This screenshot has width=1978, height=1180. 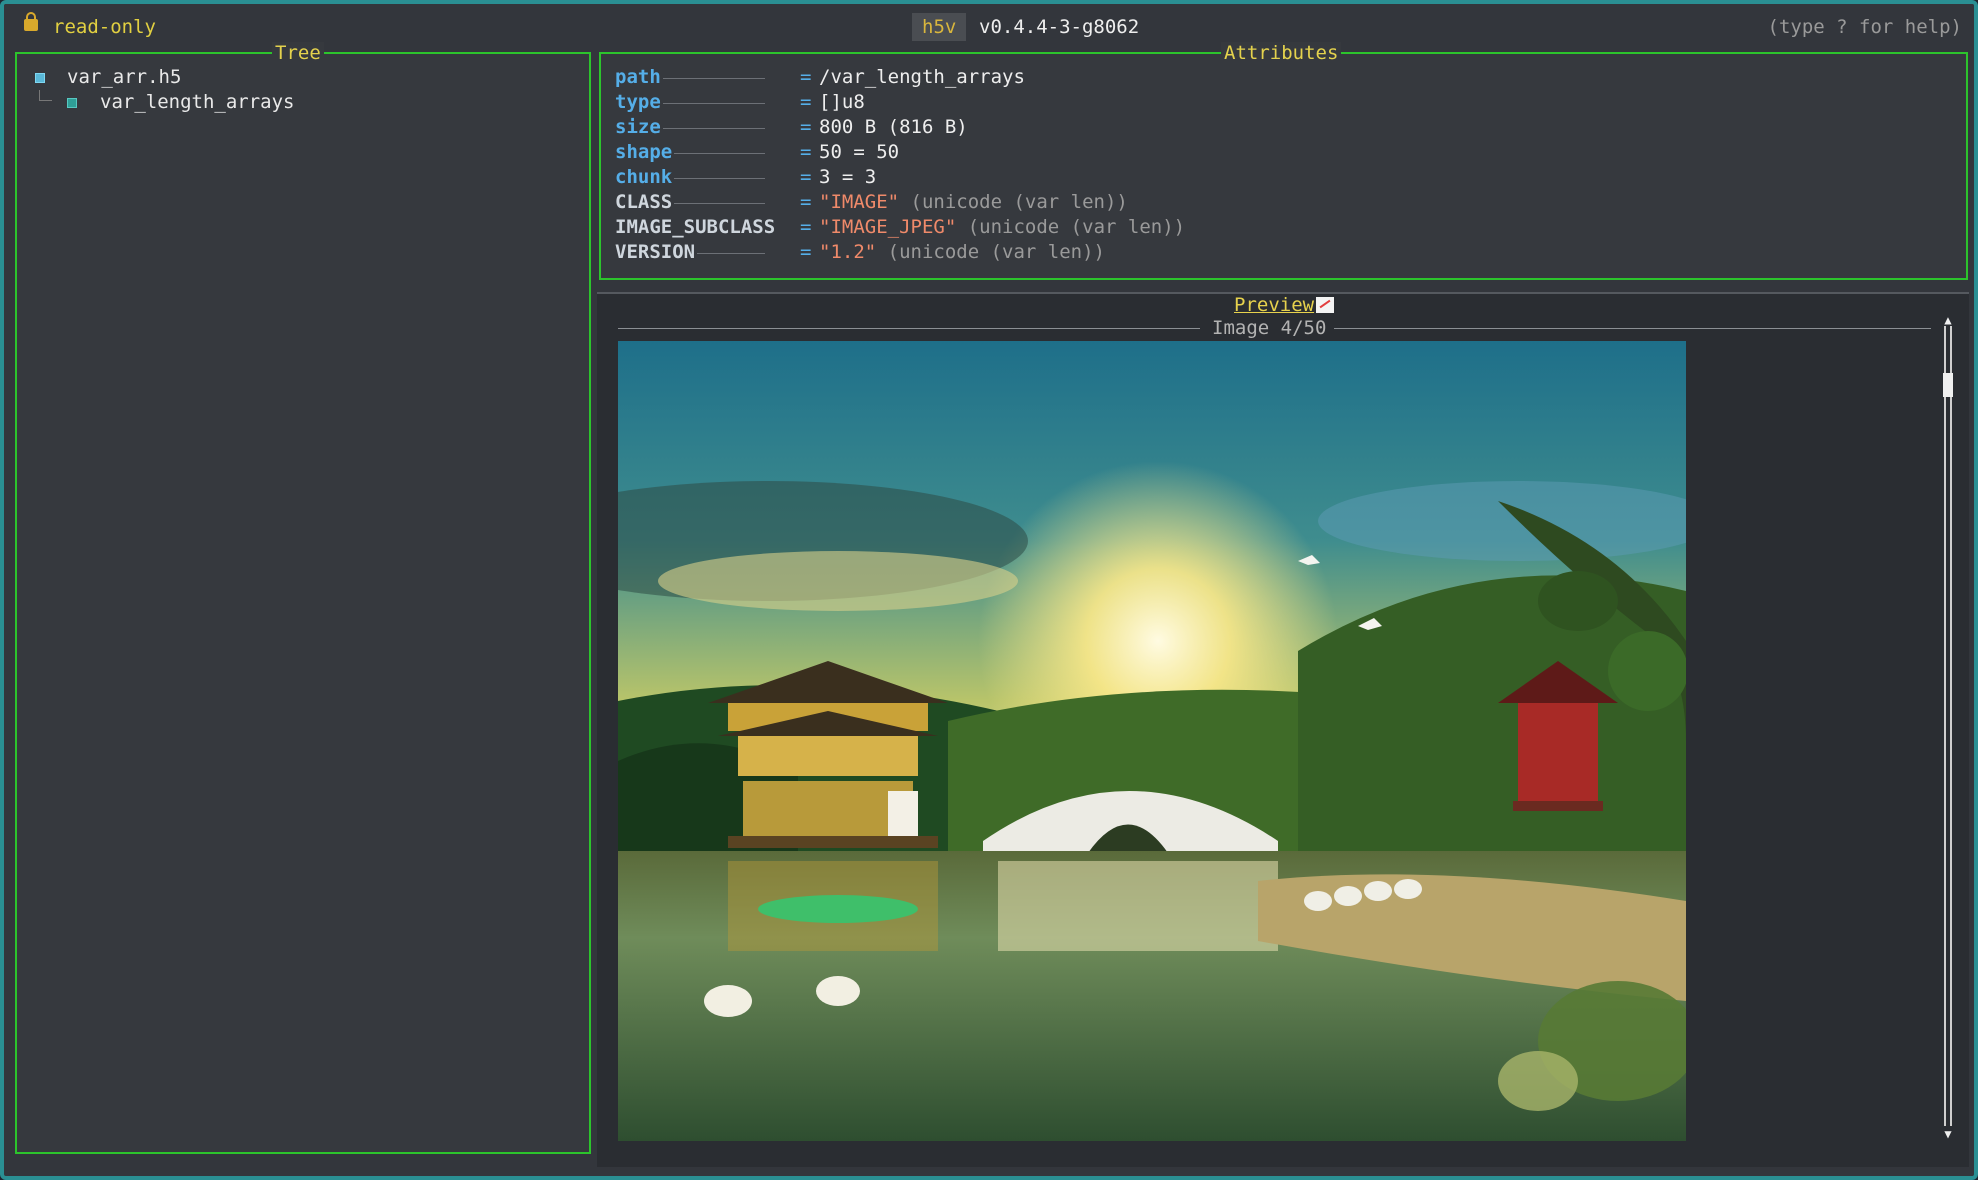 I want to click on attribute-row: size = 800 B (816 B), so click(x=1265, y=128).